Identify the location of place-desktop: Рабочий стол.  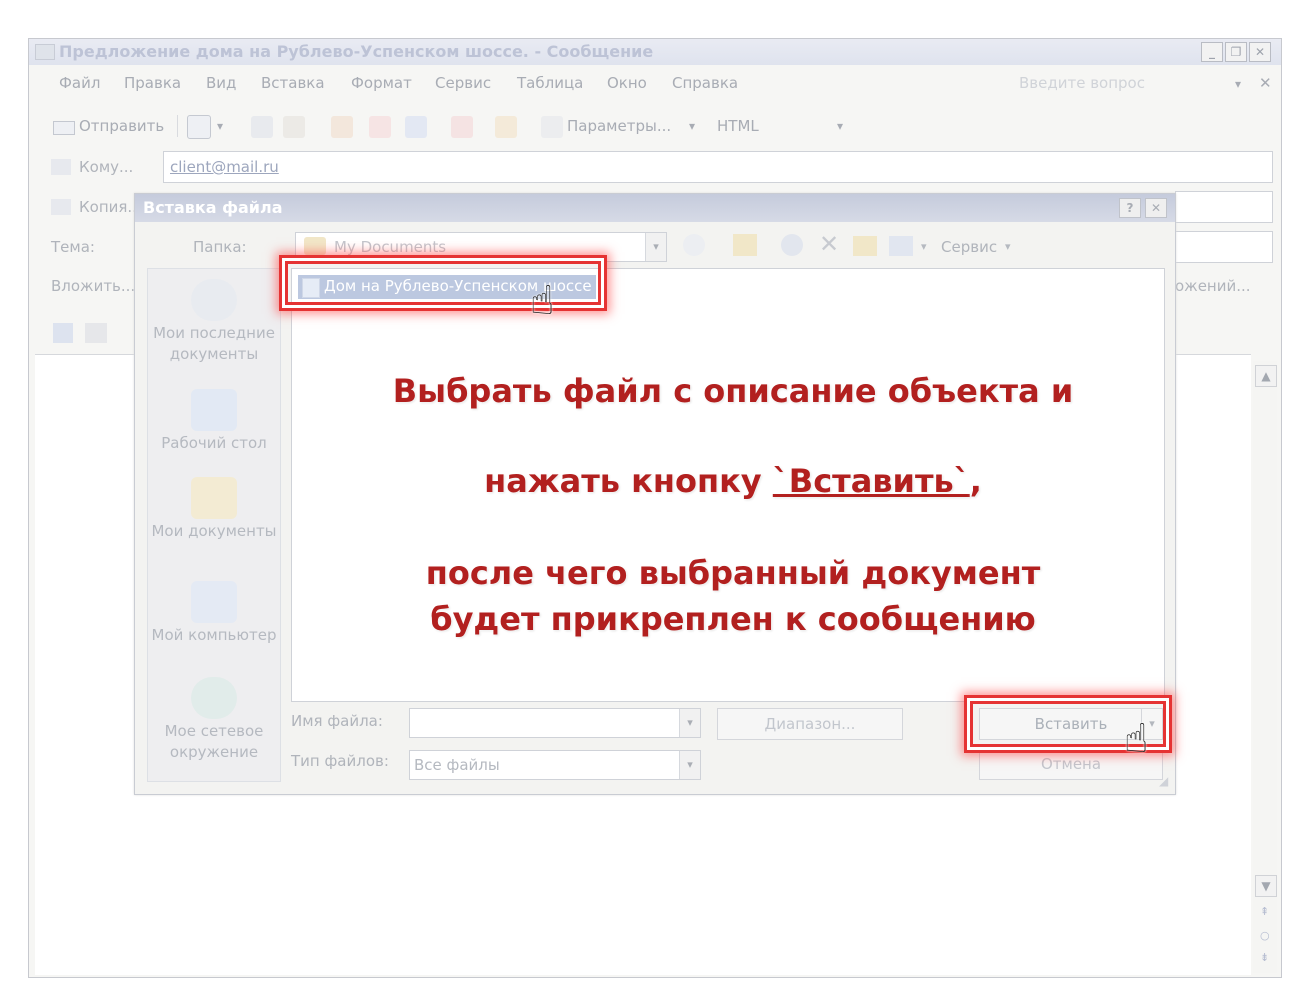
(214, 421).